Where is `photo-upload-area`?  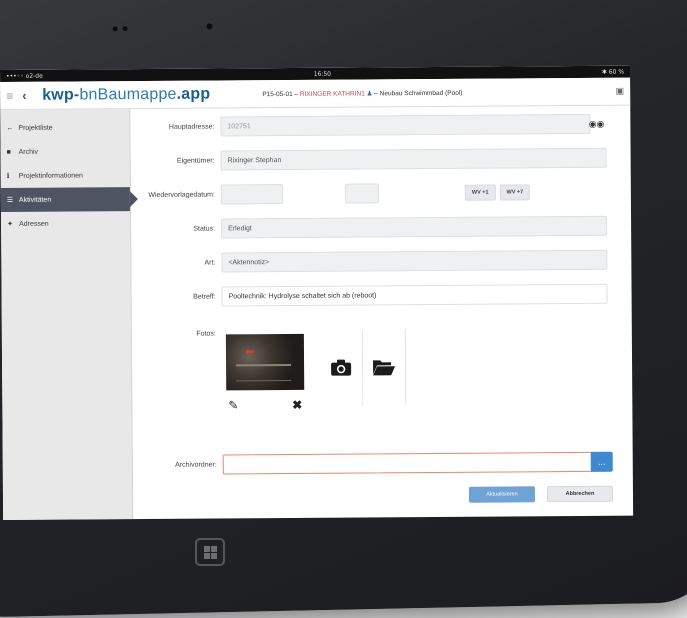
photo-upload-area is located at coordinates (363, 369).